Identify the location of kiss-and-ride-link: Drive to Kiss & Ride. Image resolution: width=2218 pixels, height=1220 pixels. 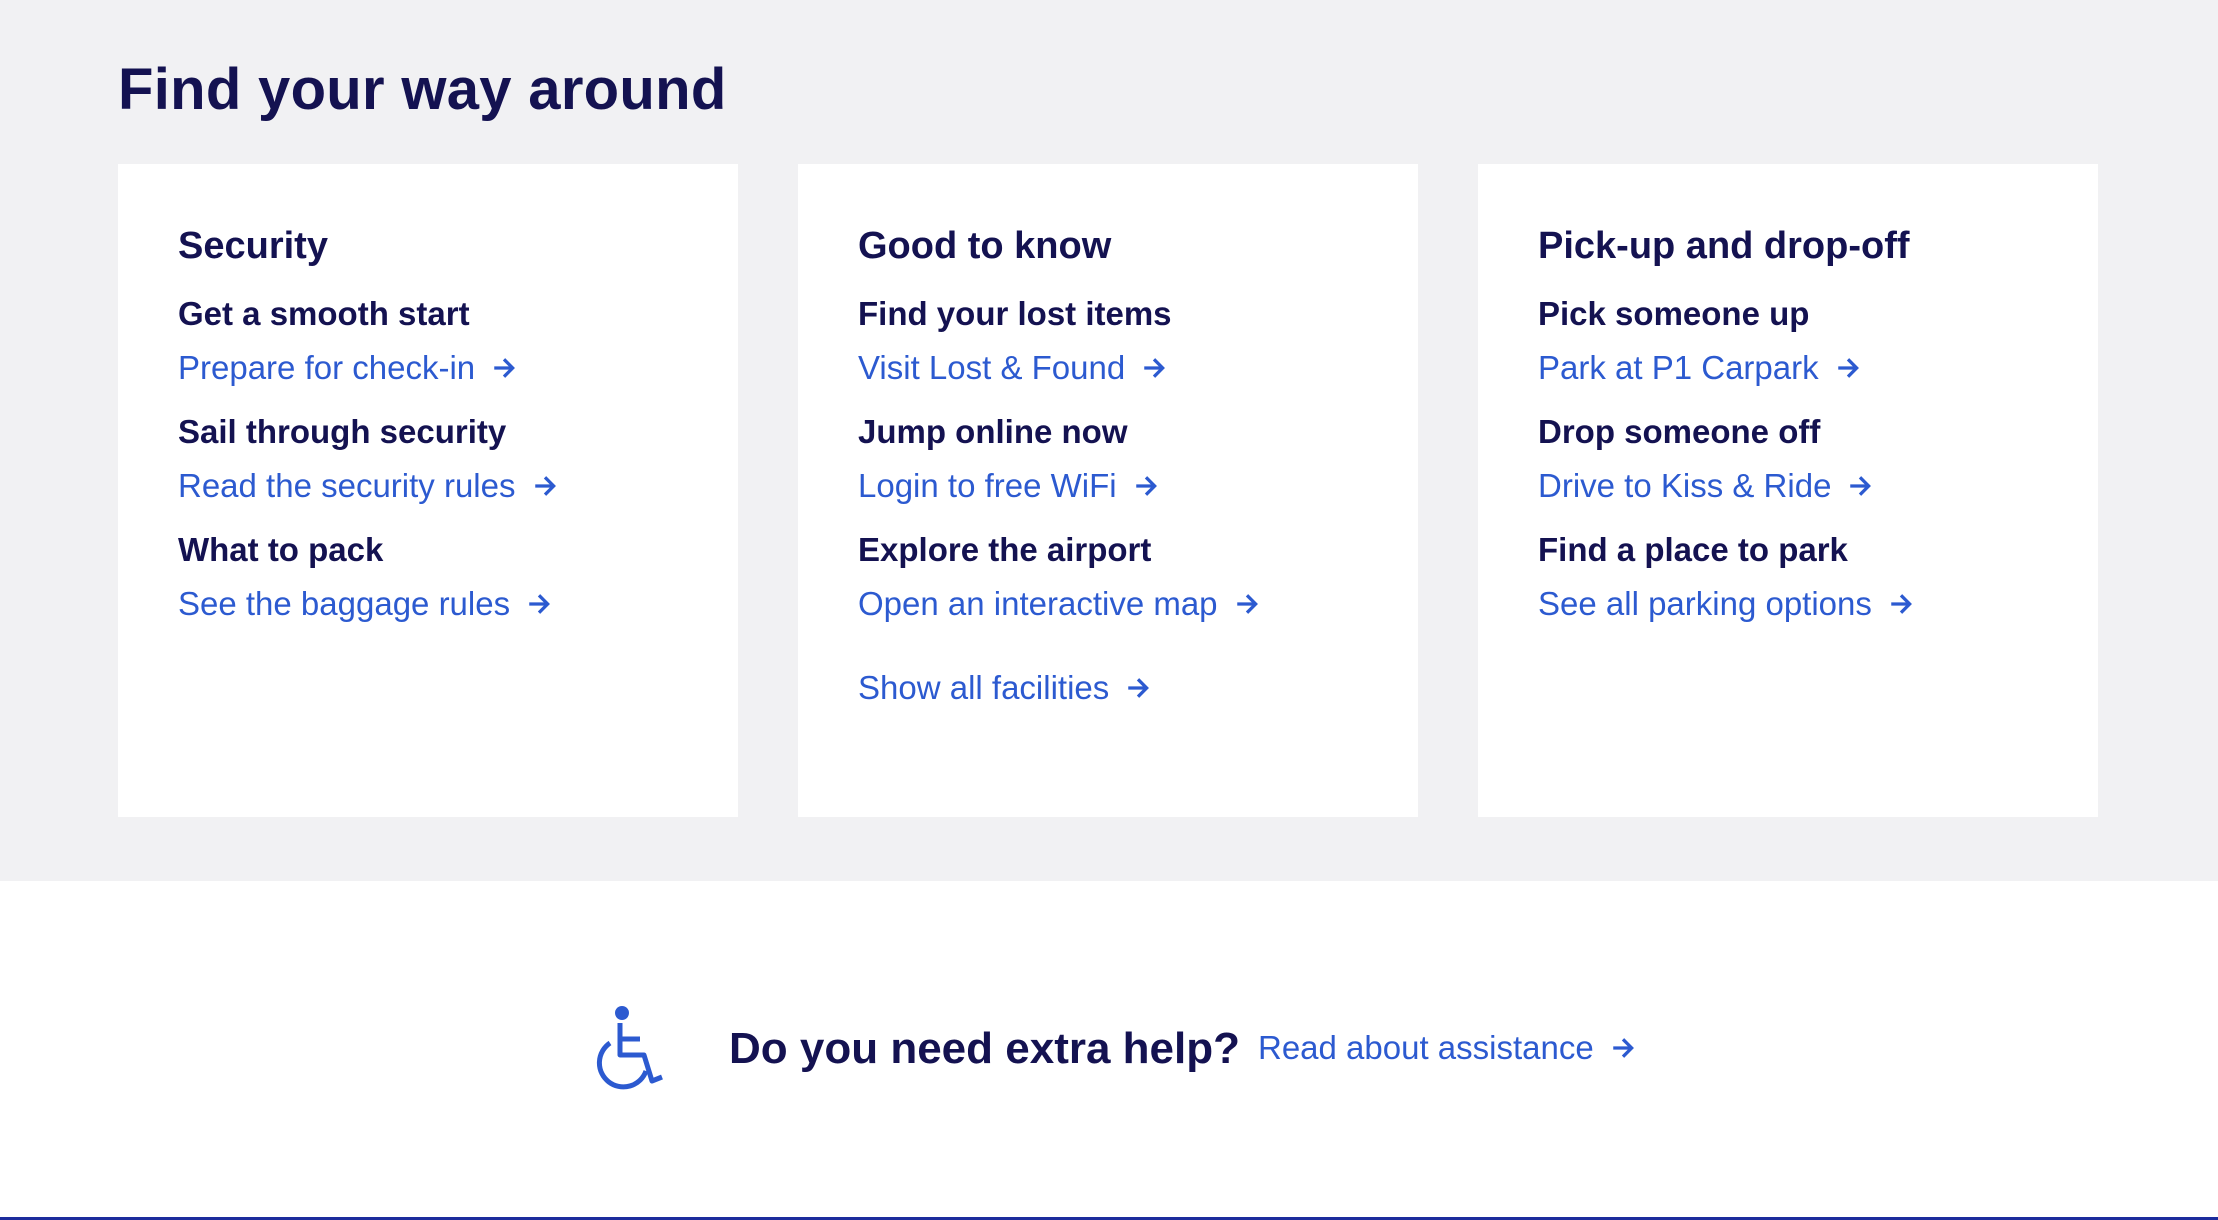
(1705, 486).